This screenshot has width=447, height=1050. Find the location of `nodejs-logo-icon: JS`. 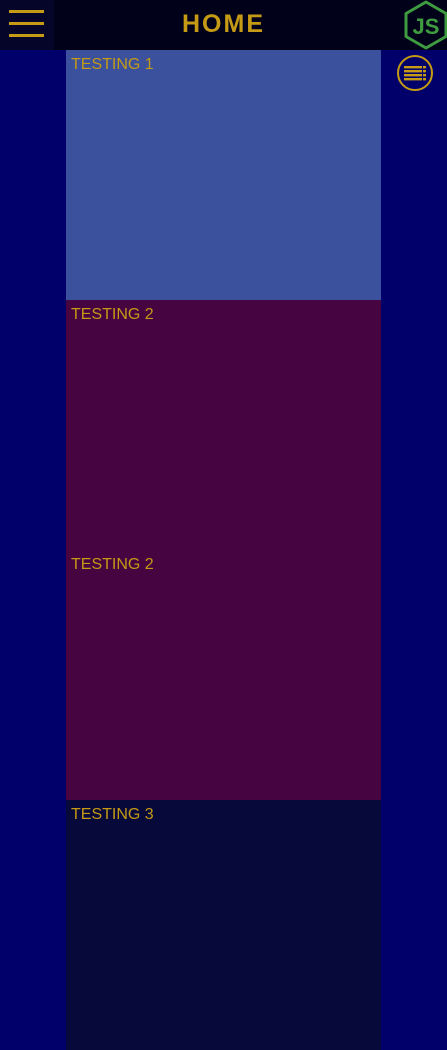

nodejs-logo-icon: JS is located at coordinates (424, 25).